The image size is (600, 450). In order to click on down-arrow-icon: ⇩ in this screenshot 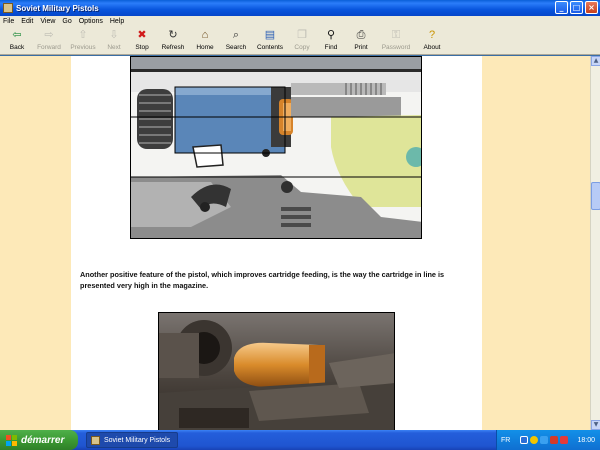, I will do `click(114, 35)`.